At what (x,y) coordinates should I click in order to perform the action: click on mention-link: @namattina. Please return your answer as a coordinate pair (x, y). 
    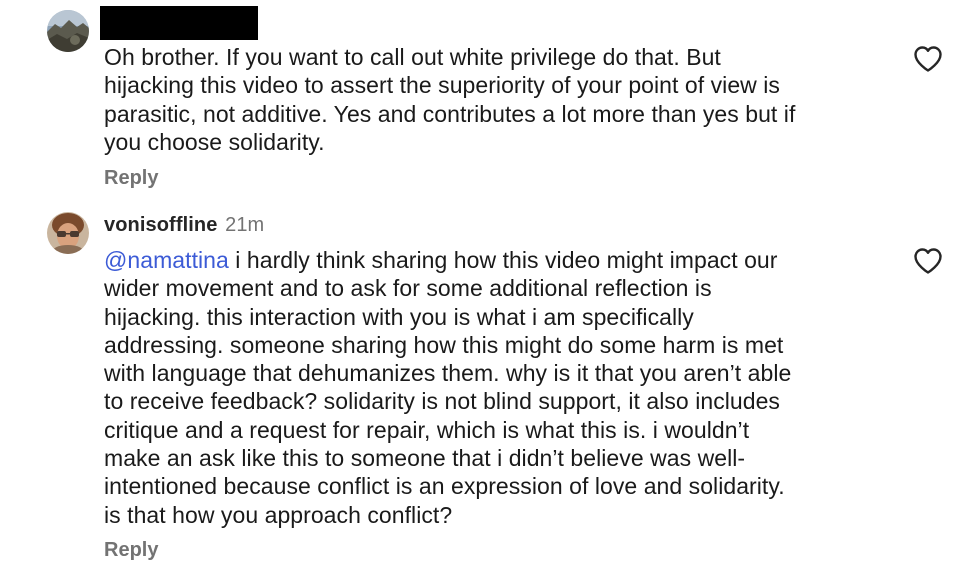
    Looking at the image, I should click on (166, 260).